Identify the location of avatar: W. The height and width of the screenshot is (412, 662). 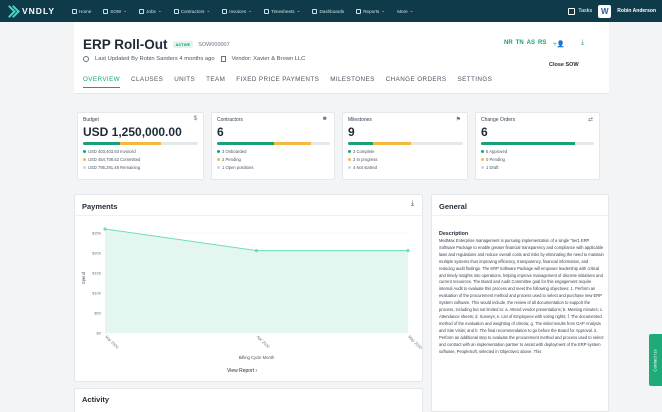
(605, 11).